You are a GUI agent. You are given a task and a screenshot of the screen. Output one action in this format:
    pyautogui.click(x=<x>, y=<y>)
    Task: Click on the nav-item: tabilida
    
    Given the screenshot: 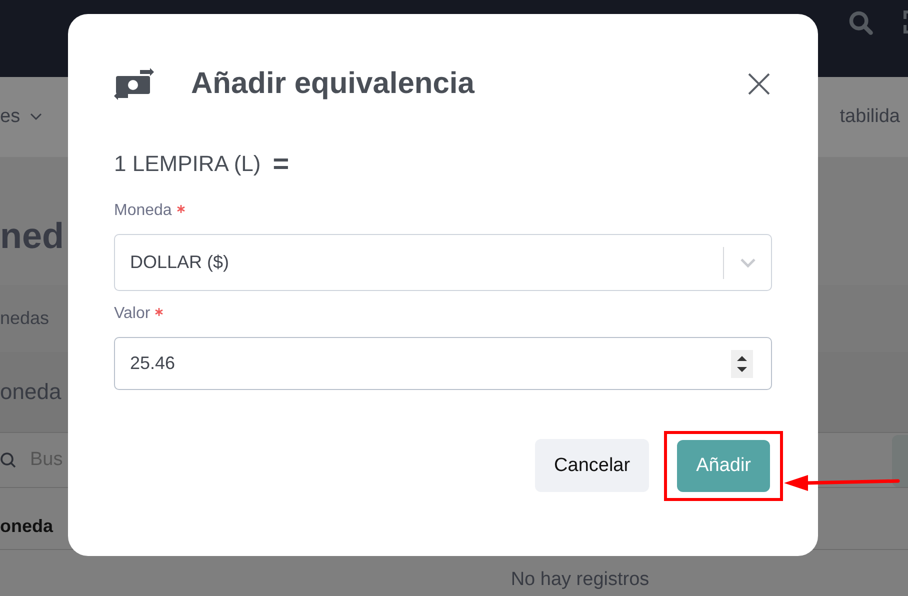 What is the action you would take?
    pyautogui.click(x=870, y=117)
    